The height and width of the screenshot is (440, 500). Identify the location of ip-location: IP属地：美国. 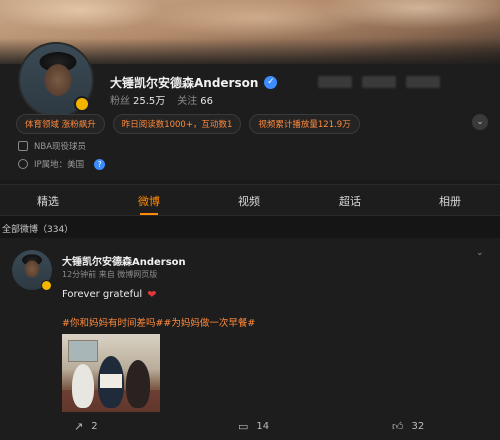
(59, 165).